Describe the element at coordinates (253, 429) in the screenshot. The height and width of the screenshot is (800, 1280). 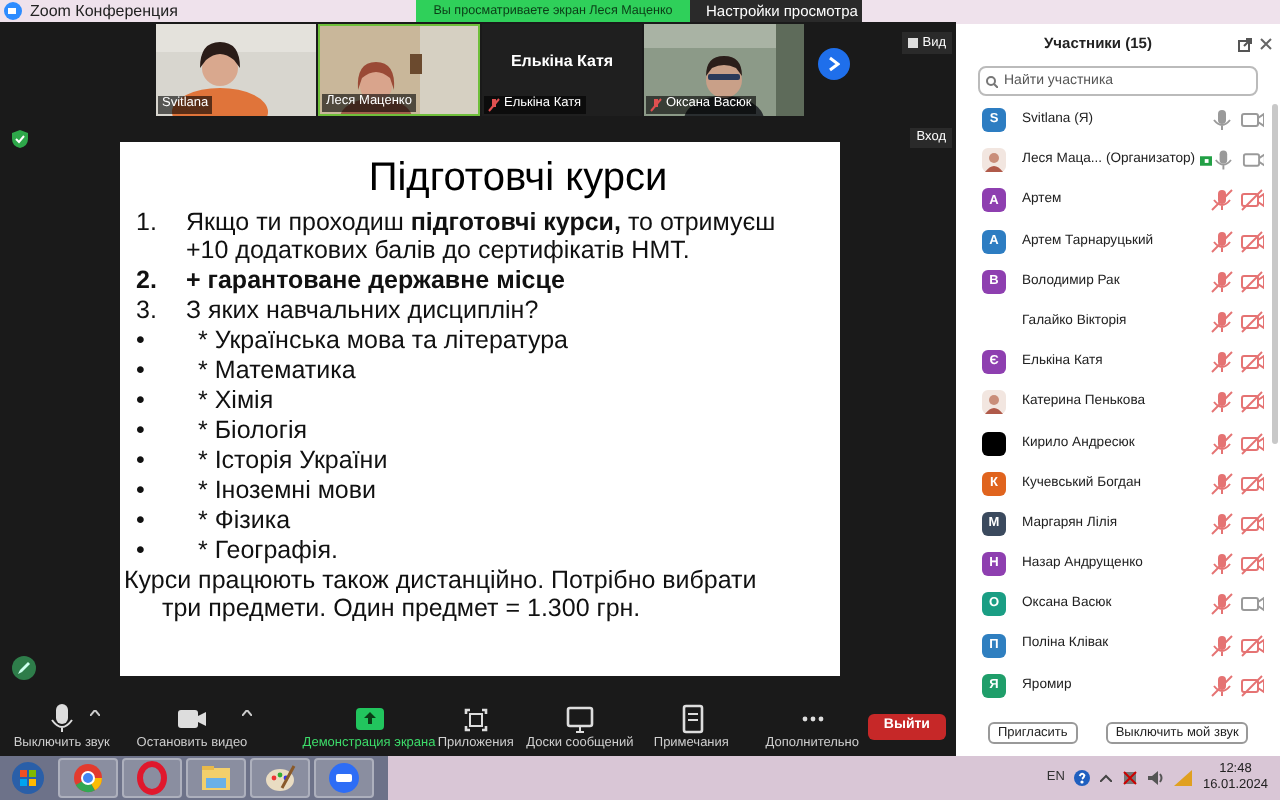
I see `slide-text: * Біологія` at that location.